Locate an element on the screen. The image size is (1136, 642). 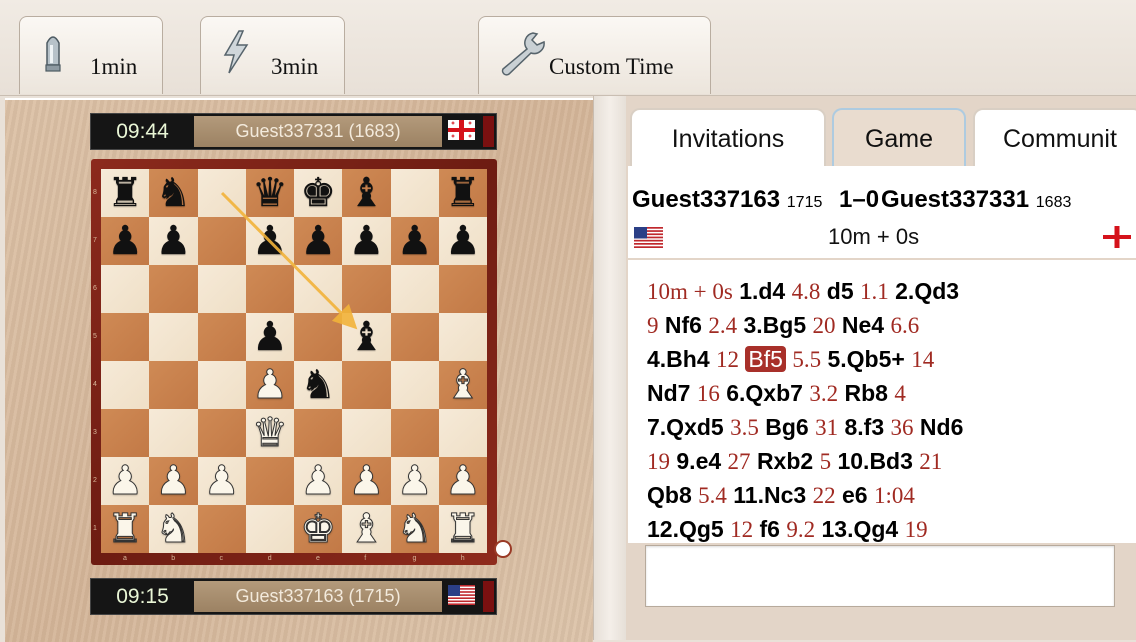
move: Rb8 is located at coordinates (865, 393).